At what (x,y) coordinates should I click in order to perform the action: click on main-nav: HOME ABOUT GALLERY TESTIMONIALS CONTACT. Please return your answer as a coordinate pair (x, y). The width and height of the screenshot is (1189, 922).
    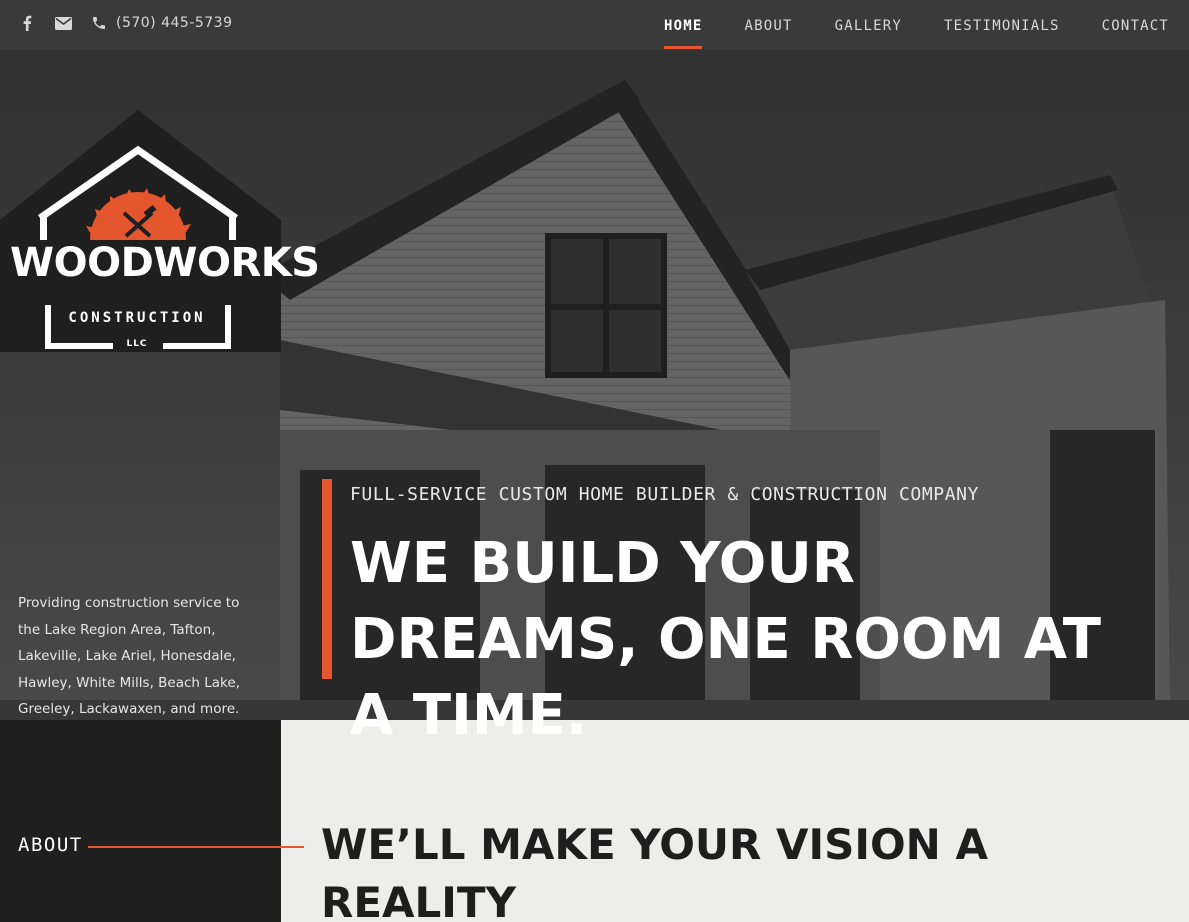
    Looking at the image, I should click on (916, 25).